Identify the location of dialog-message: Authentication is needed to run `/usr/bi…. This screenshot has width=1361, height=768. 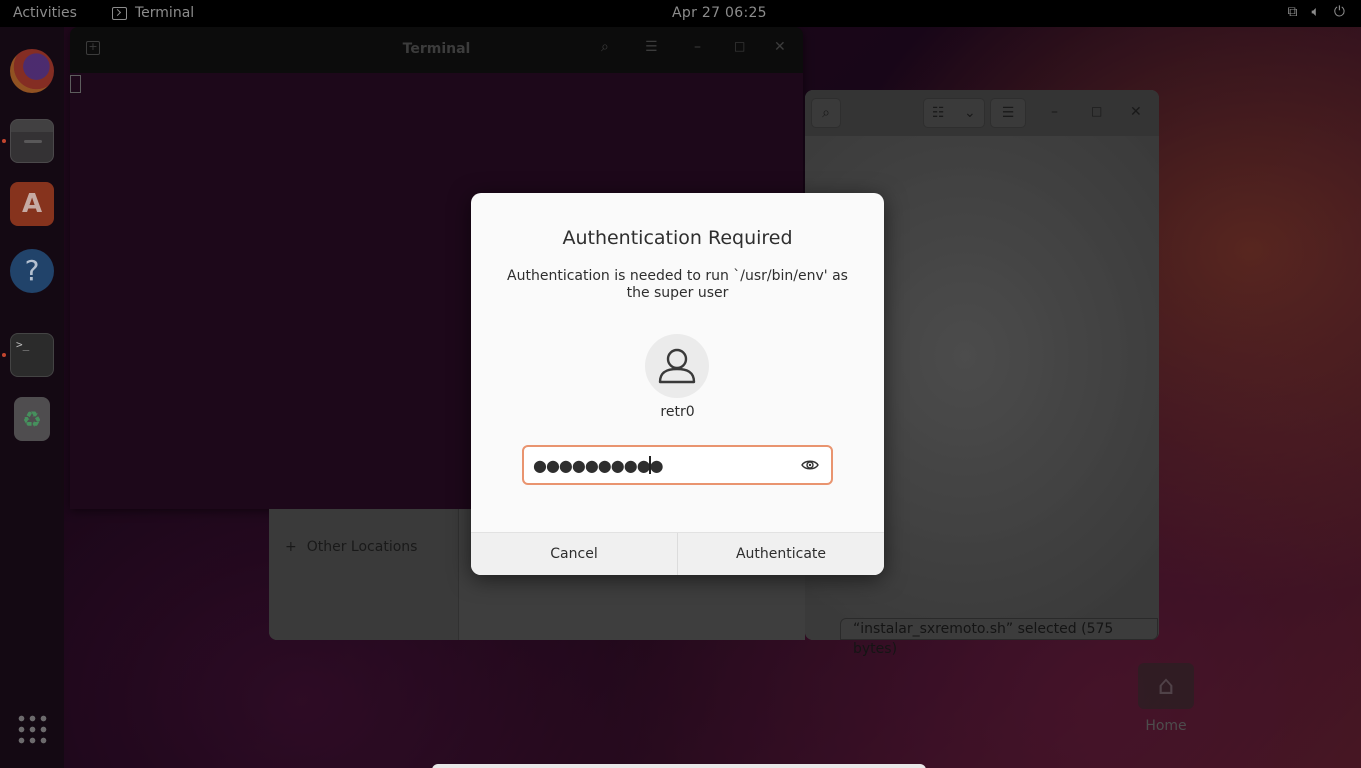
(677, 284).